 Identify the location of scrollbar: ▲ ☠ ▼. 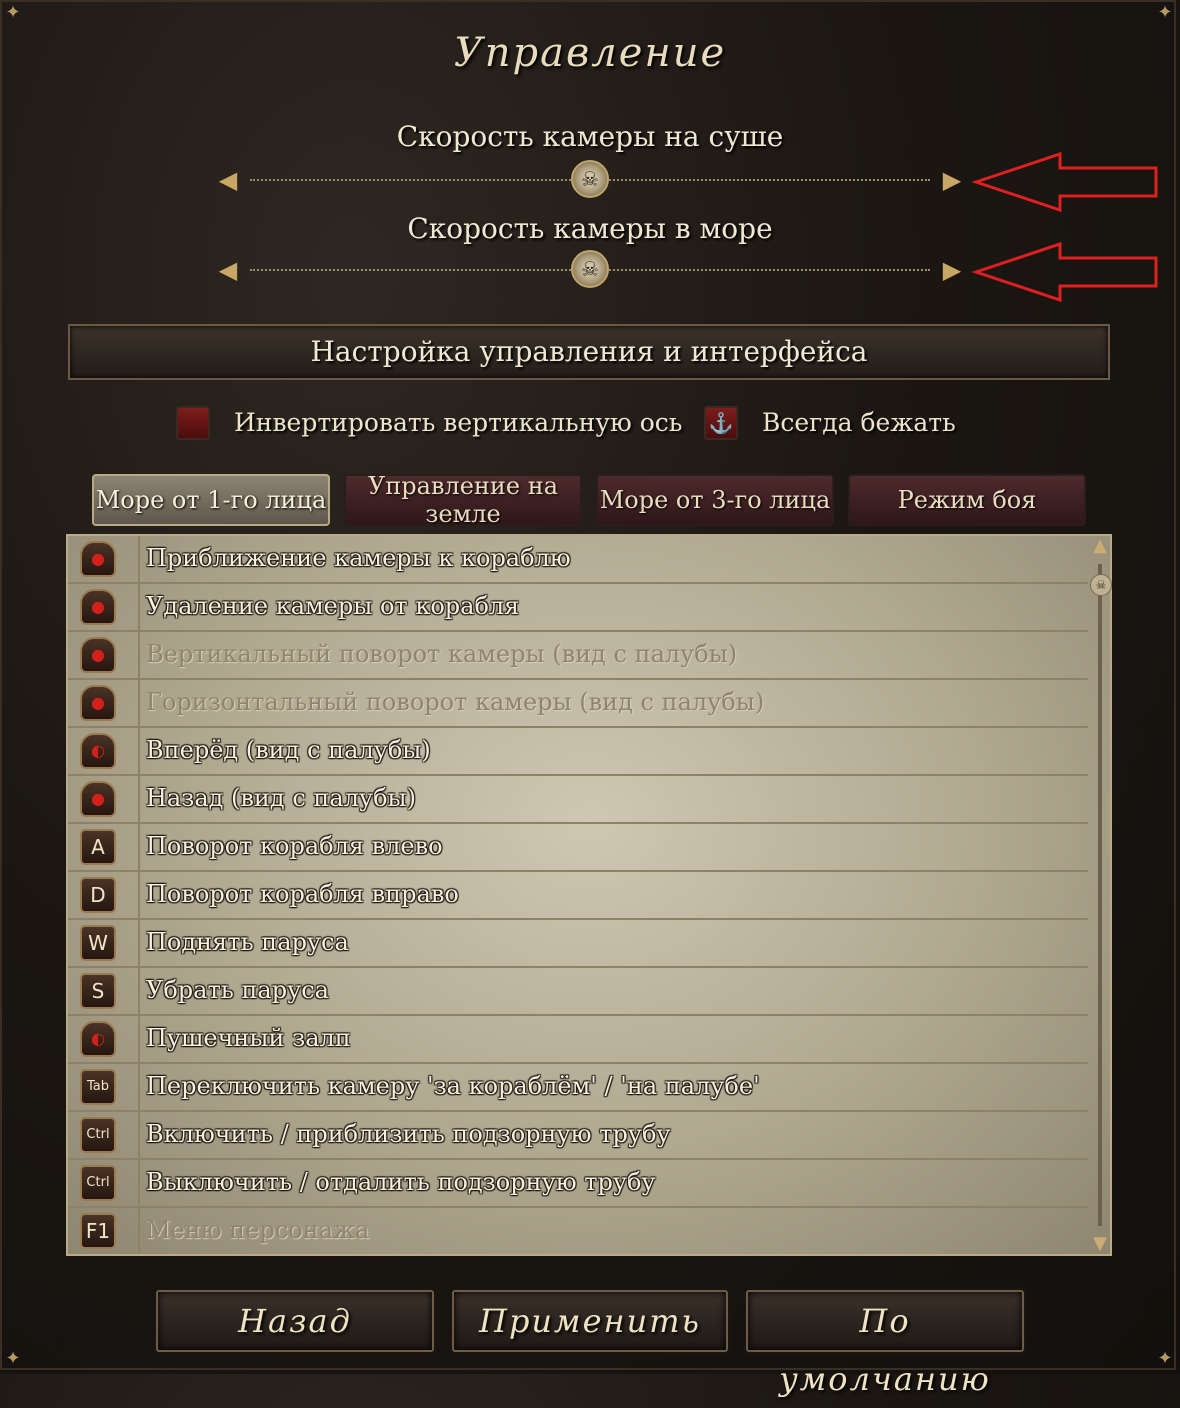
(1100, 895).